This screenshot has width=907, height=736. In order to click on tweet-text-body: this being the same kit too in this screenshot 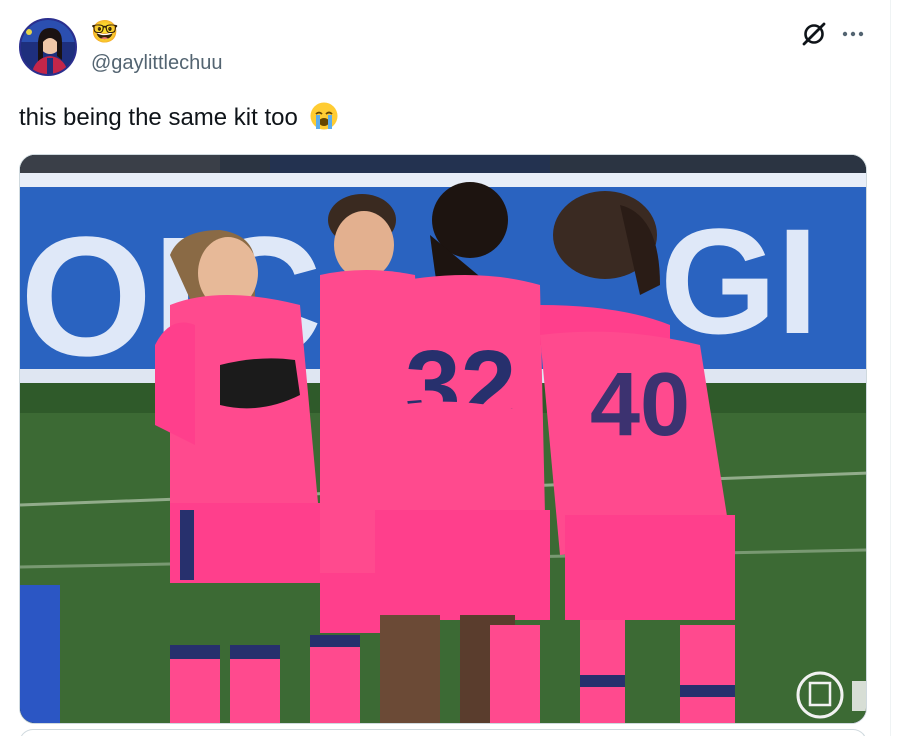, I will do `click(158, 117)`.